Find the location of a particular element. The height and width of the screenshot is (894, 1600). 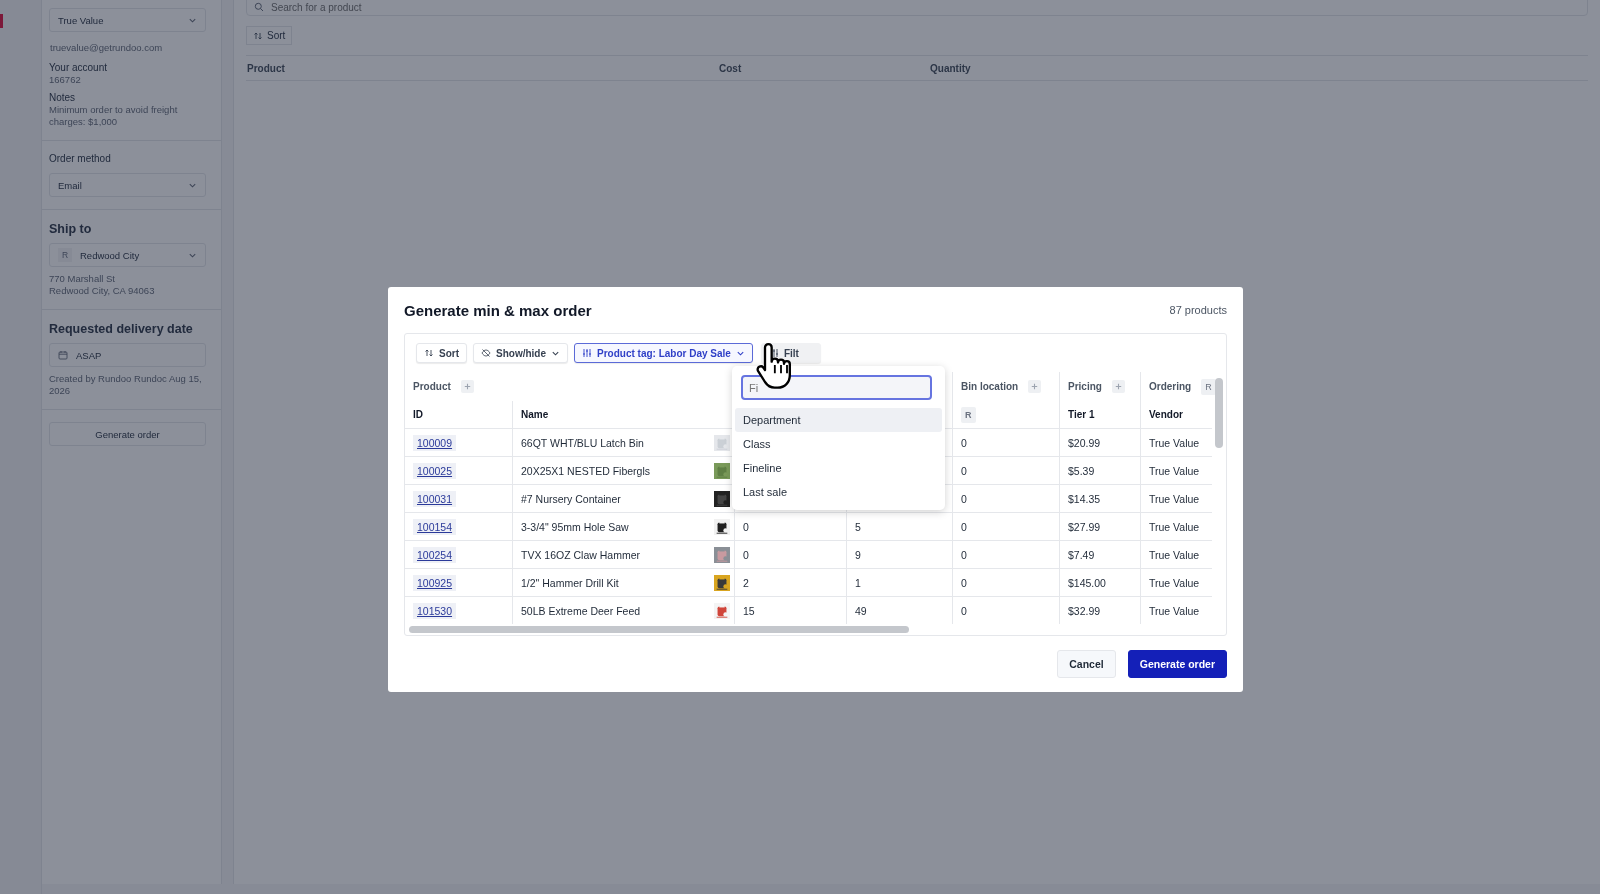

table-cell: $5.39 is located at coordinates (1081, 470).